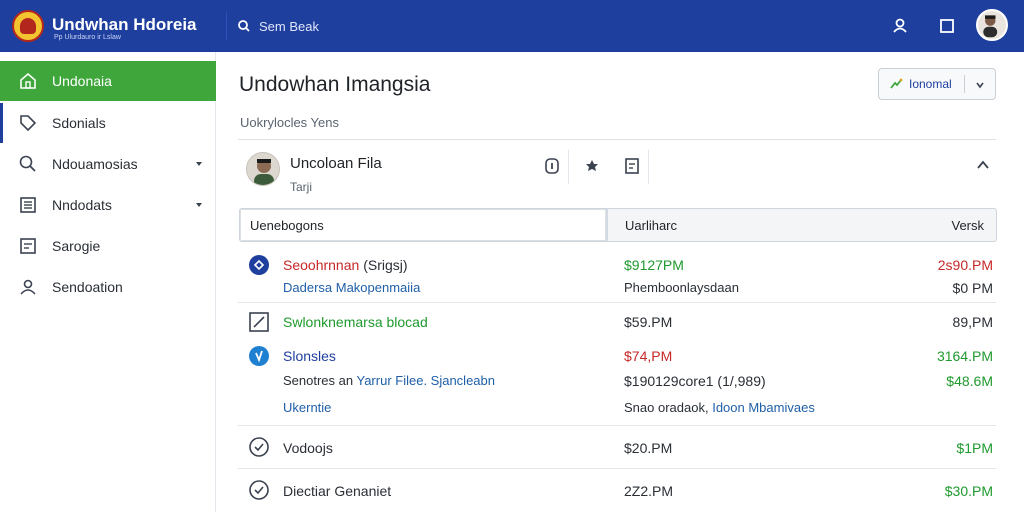 The height and width of the screenshot is (512, 1024). What do you see at coordinates (964, 356) in the screenshot?
I see `table-cell: 3164.PM` at bounding box center [964, 356].